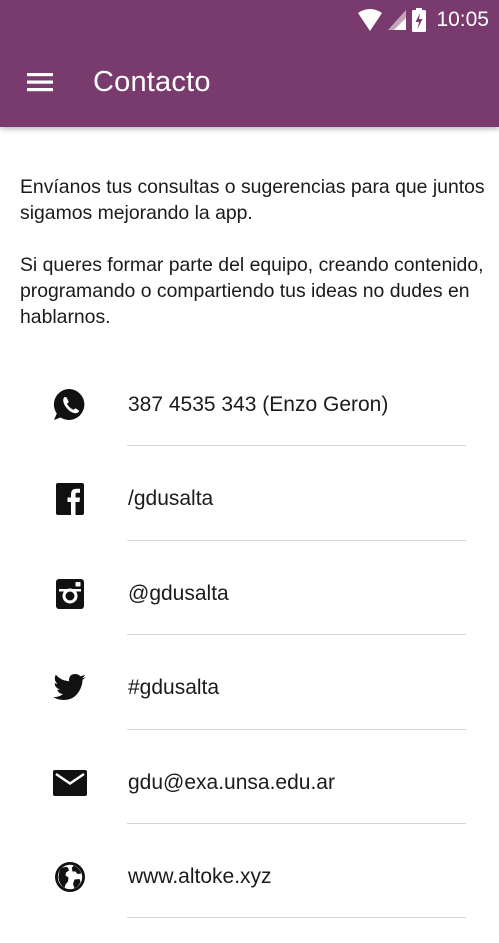 This screenshot has height=943, width=499. I want to click on contact-label: #gdusalta, so click(174, 688).